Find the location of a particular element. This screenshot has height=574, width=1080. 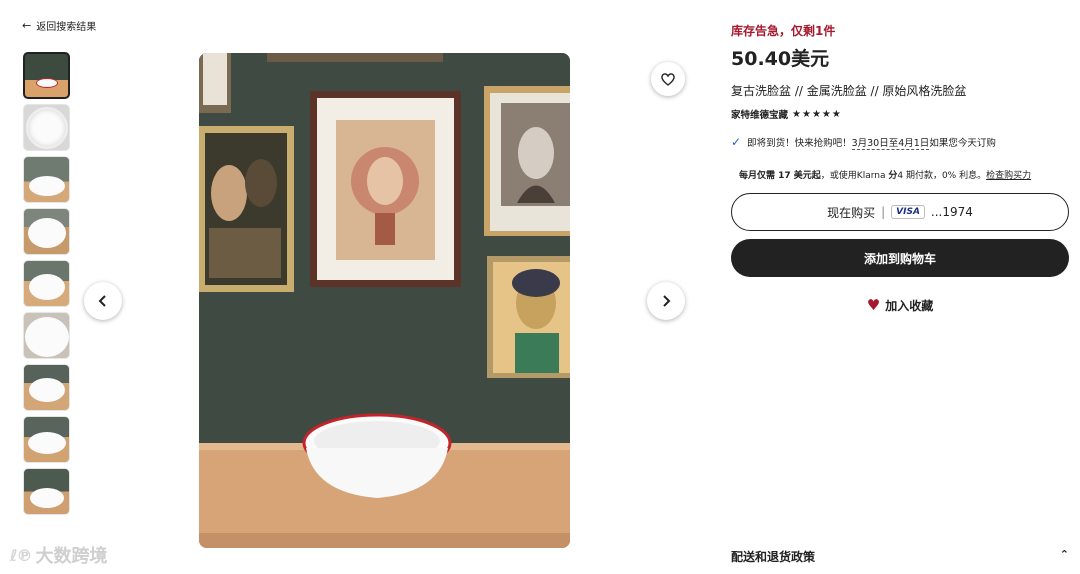

add-to-cart-button: 添加到购物车 is located at coordinates (900, 258).